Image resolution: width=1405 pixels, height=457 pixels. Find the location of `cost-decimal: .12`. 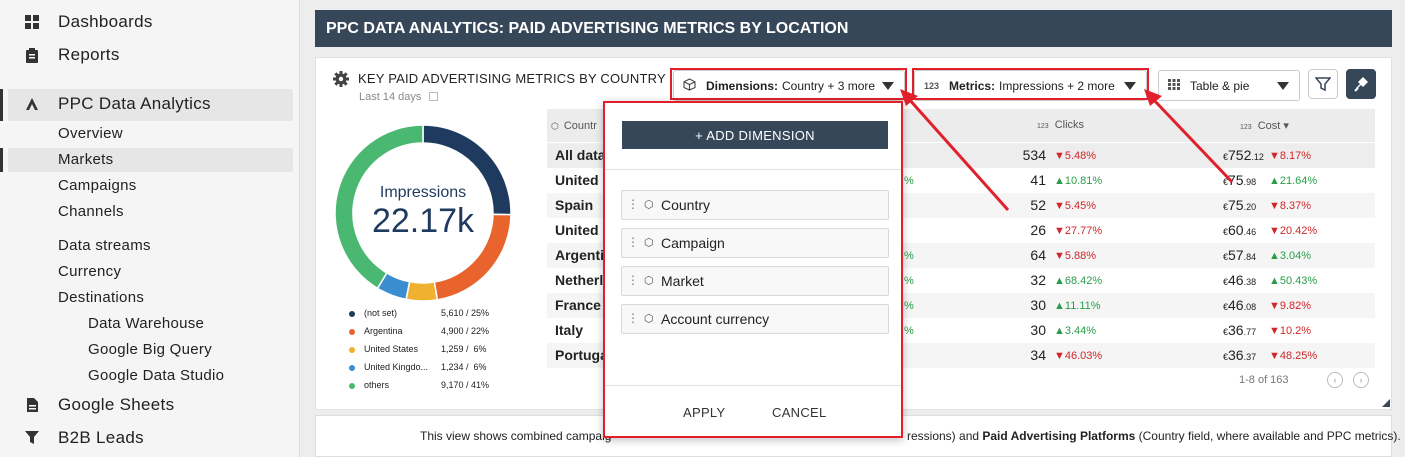

cost-decimal: .12 is located at coordinates (1257, 157).